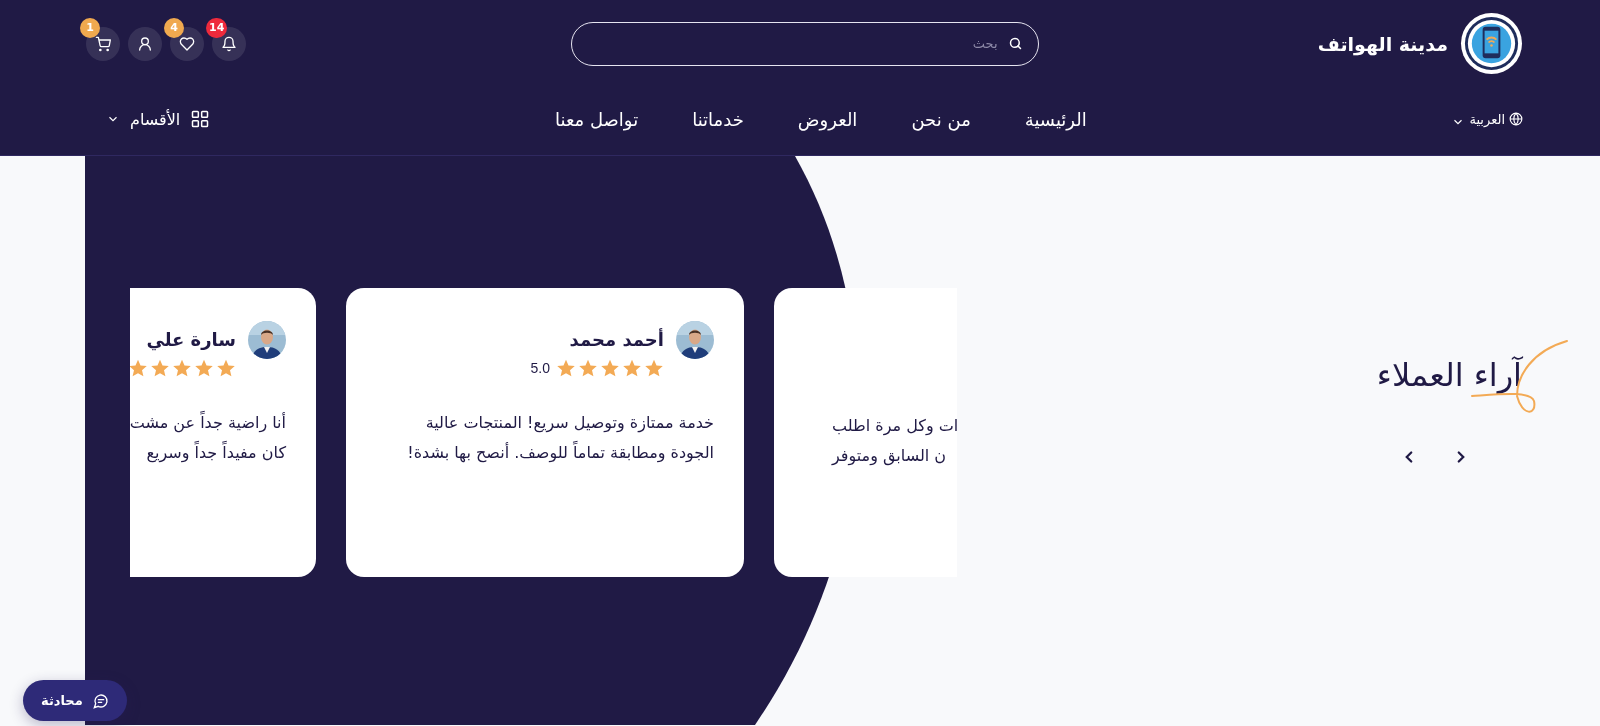  I want to click on cart-icon, so click(103, 43).